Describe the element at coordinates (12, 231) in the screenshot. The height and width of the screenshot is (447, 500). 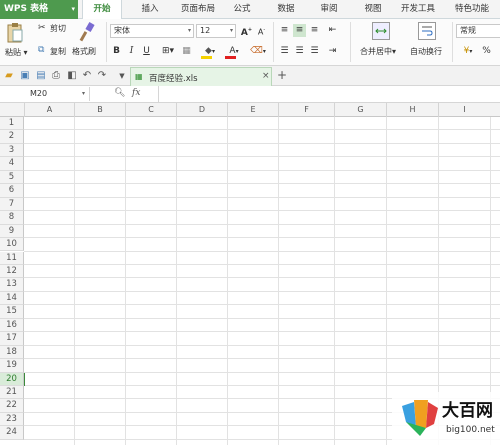
I see `row-header-9: 9` at that location.